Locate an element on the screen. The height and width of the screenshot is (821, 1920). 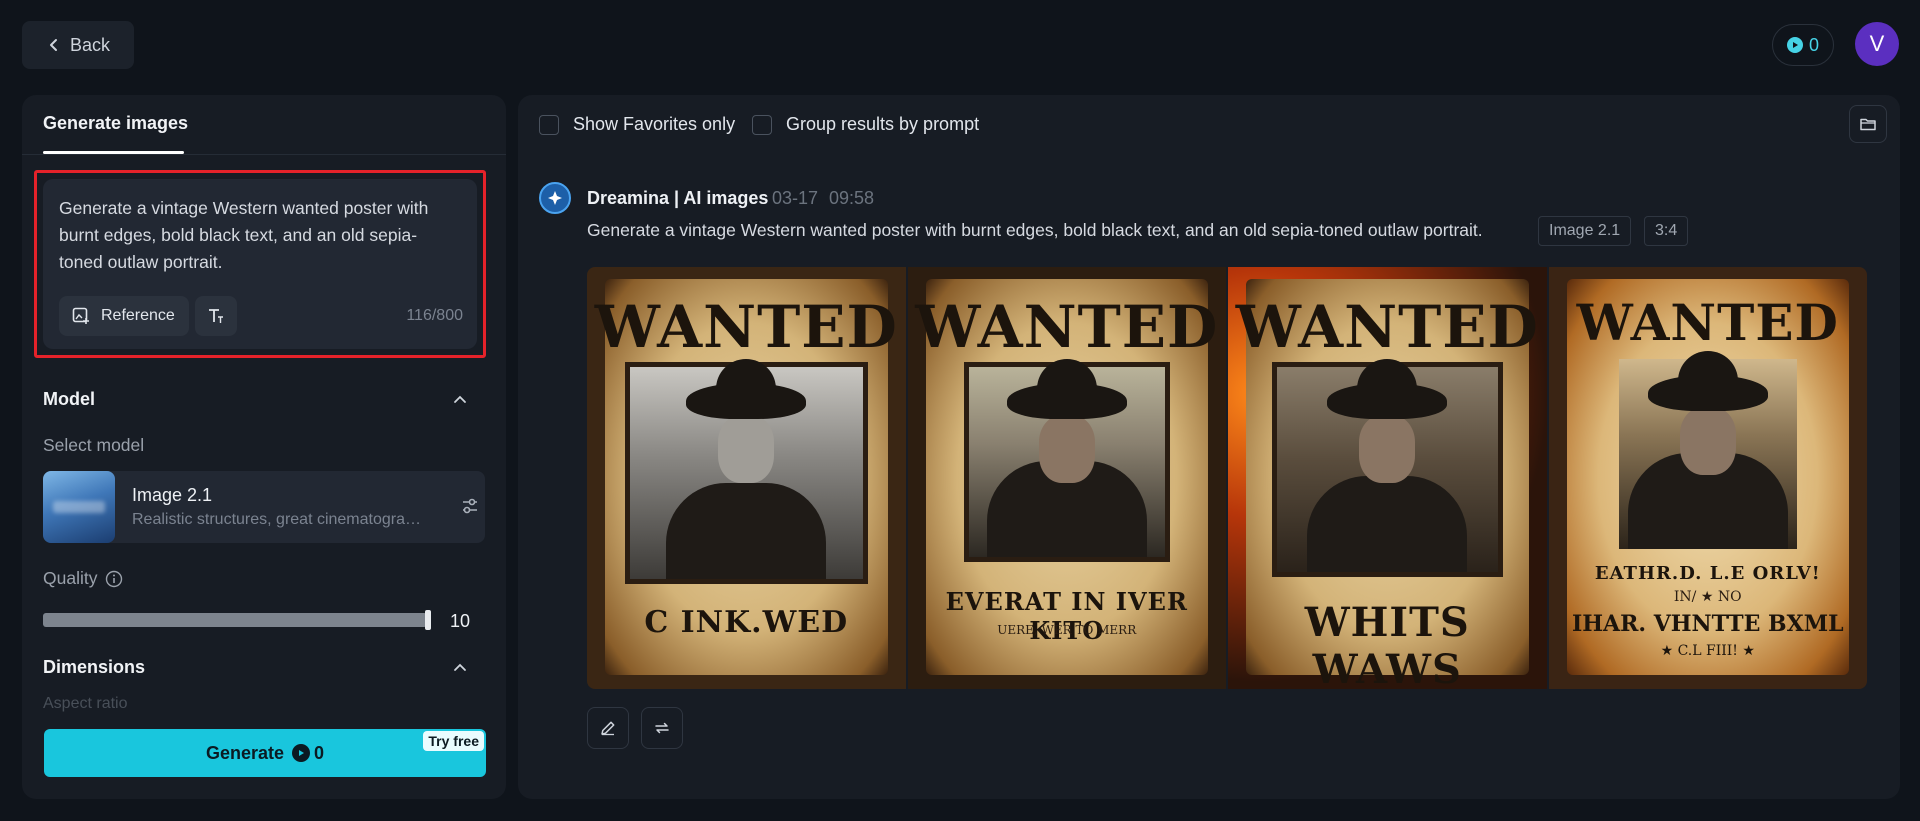
active-tab-indicator is located at coordinates (113, 152).